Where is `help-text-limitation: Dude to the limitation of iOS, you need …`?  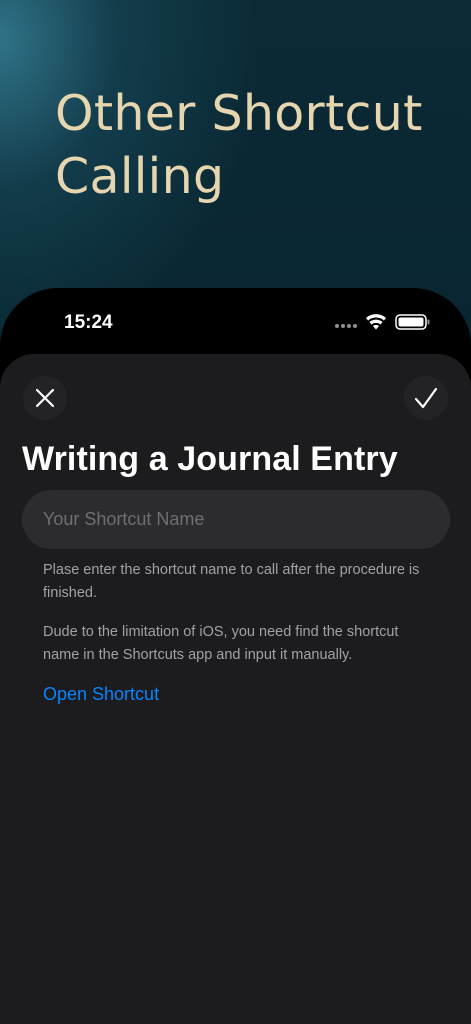
help-text-limitation: Dude to the limitation of iOS, you need … is located at coordinates (221, 643).